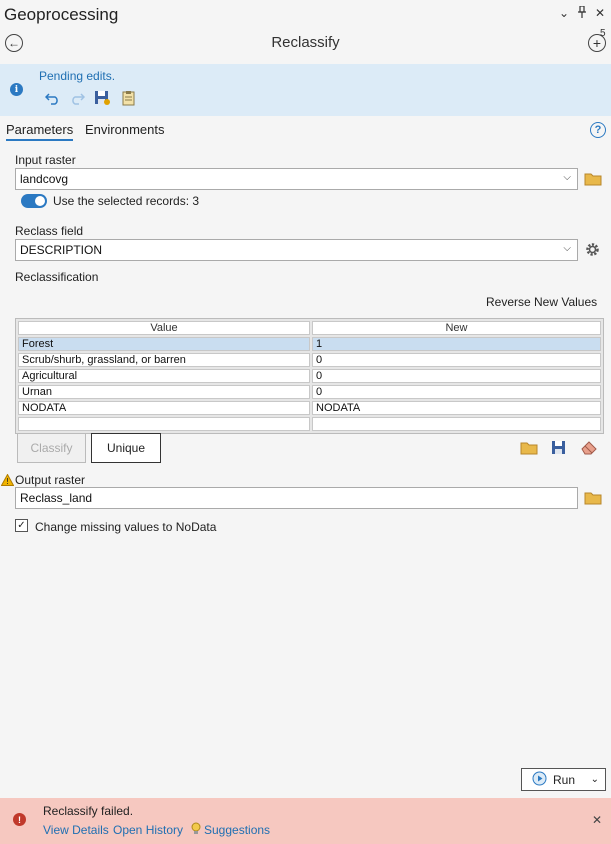 The image size is (611, 844). What do you see at coordinates (564, 13) in the screenshot?
I see `pane-options-icon: ⌄` at bounding box center [564, 13].